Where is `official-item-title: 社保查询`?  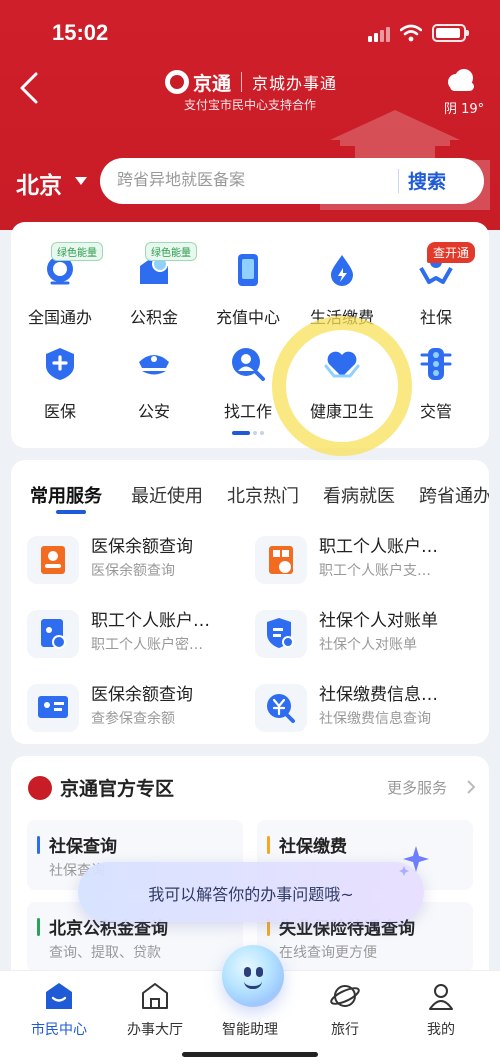
official-item-title: 社保查询 is located at coordinates (83, 847).